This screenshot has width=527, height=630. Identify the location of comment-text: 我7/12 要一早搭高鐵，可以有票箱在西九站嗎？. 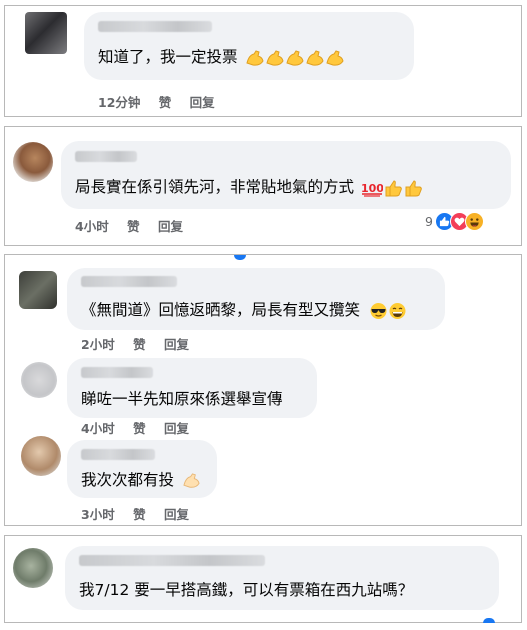
(246, 590).